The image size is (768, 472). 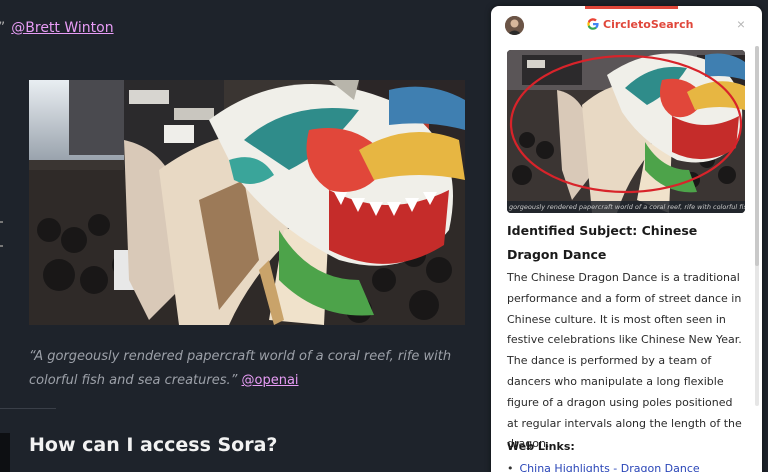 I want to click on web-links-list: China Highlights - Dragon Dance, so click(x=603, y=467).